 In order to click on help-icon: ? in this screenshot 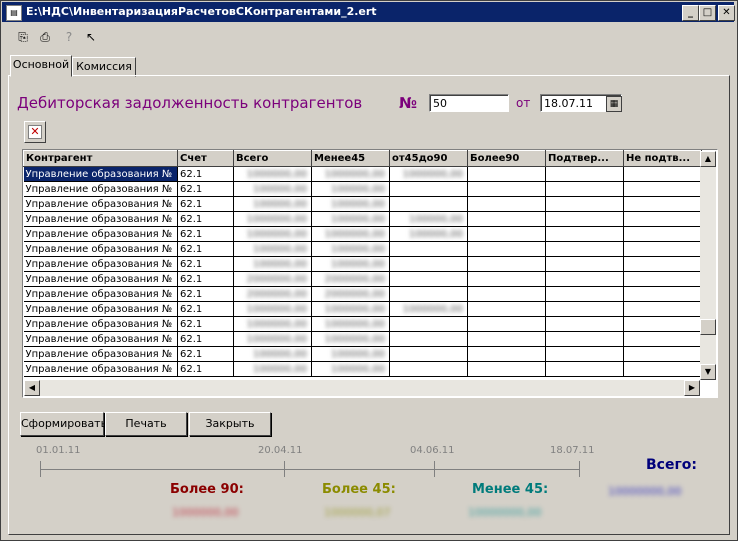, I will do `click(69, 37)`.